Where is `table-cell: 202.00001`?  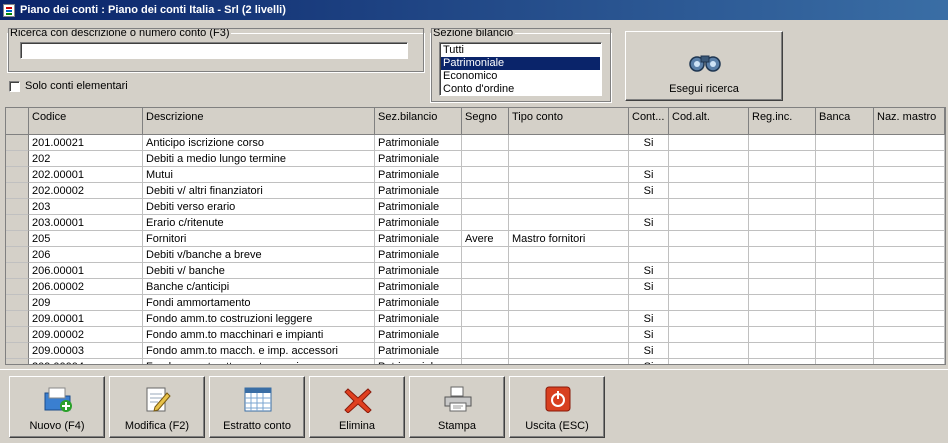 table-cell: 202.00001 is located at coordinates (86, 175).